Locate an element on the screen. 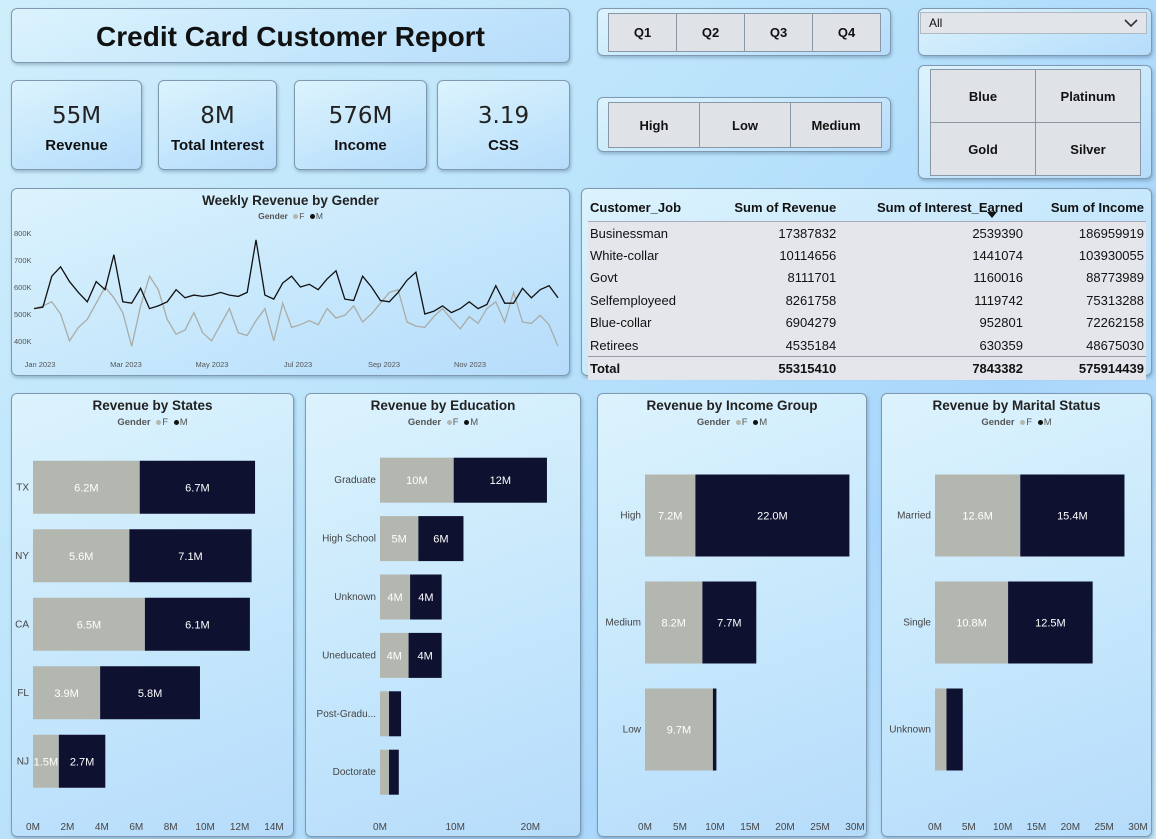 This screenshot has height=839, width=1156. series-line-f is located at coordinates (296, 310).